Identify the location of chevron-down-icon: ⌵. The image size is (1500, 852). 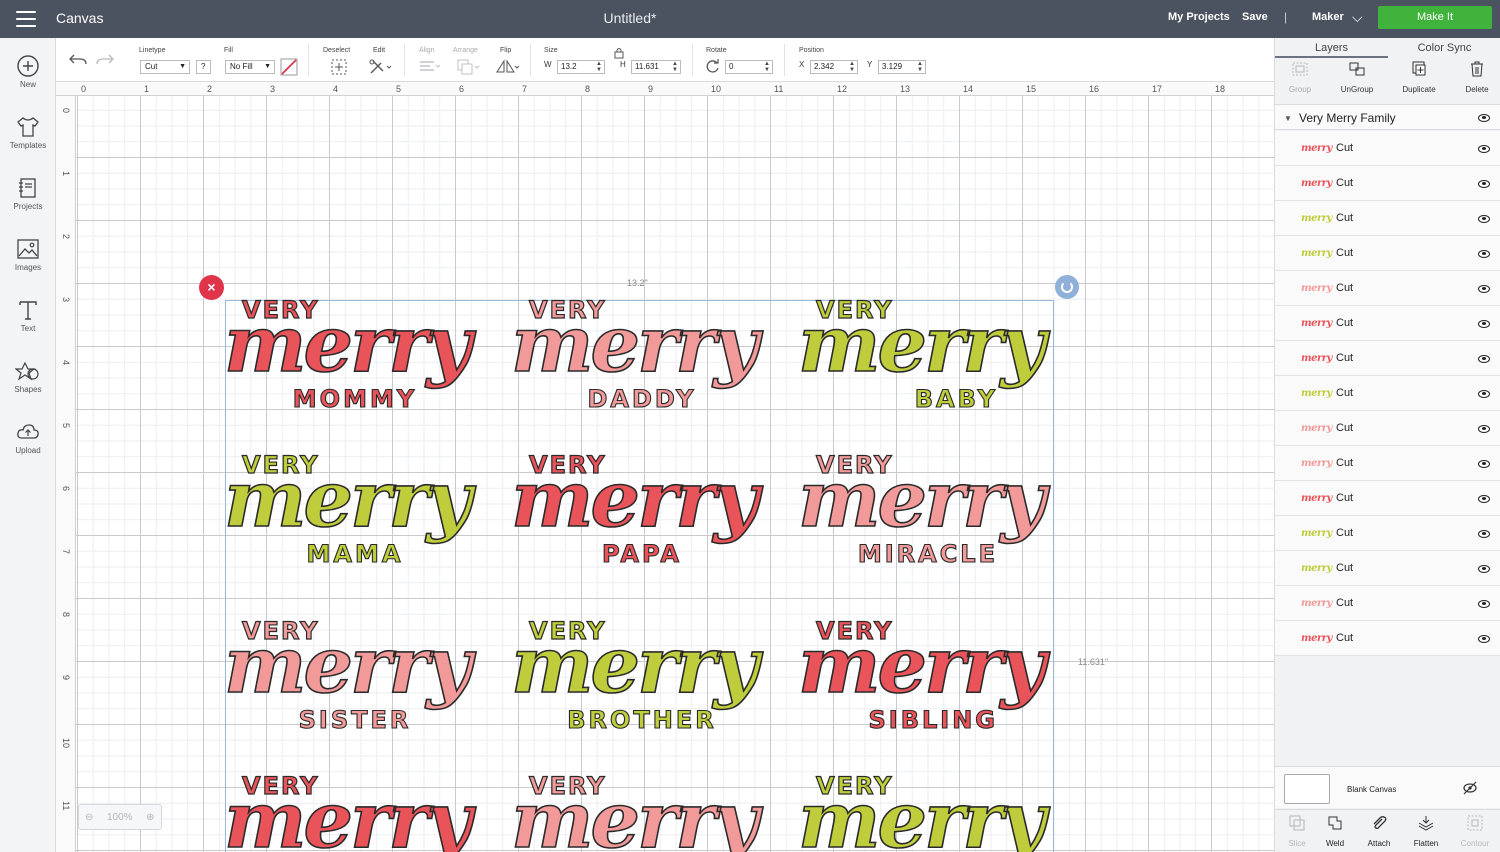
(1357, 17).